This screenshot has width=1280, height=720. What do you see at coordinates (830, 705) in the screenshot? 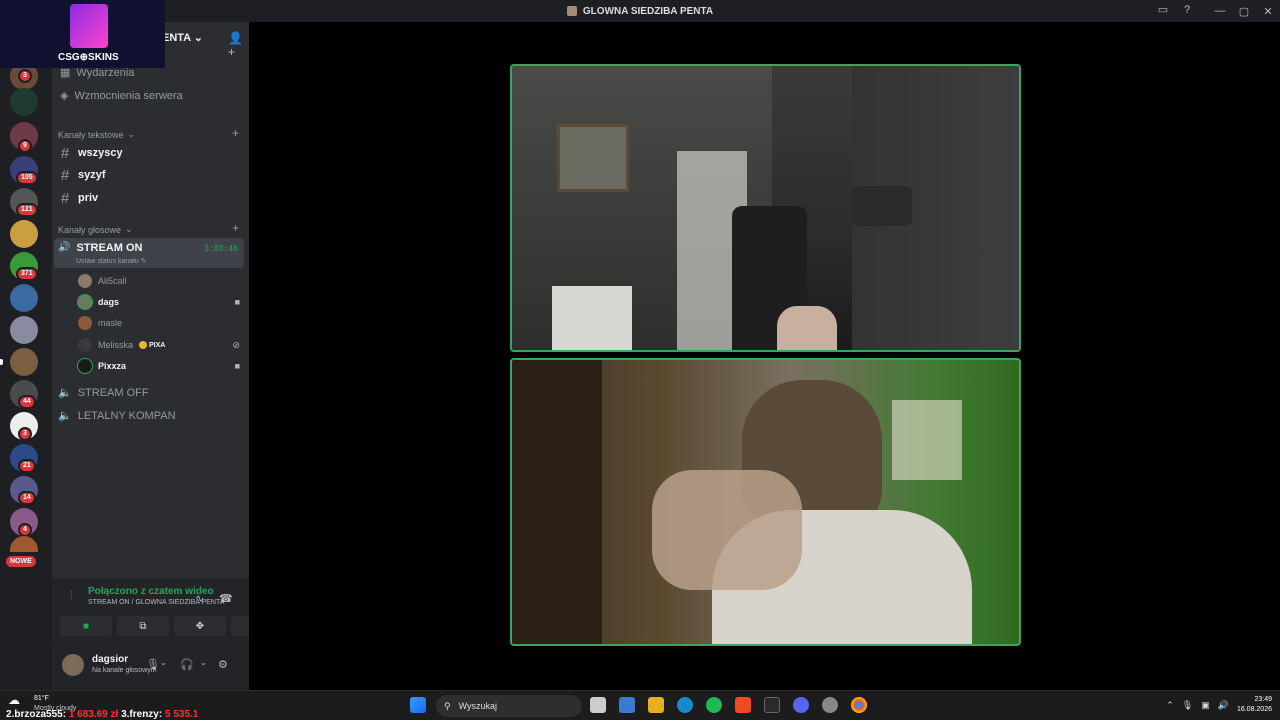
I see `steam-icon` at bounding box center [830, 705].